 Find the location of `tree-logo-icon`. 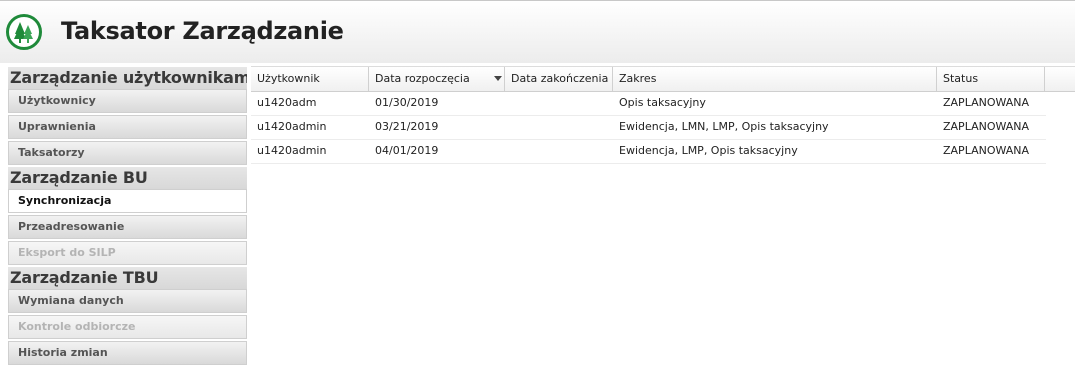

tree-logo-icon is located at coordinates (24, 32).